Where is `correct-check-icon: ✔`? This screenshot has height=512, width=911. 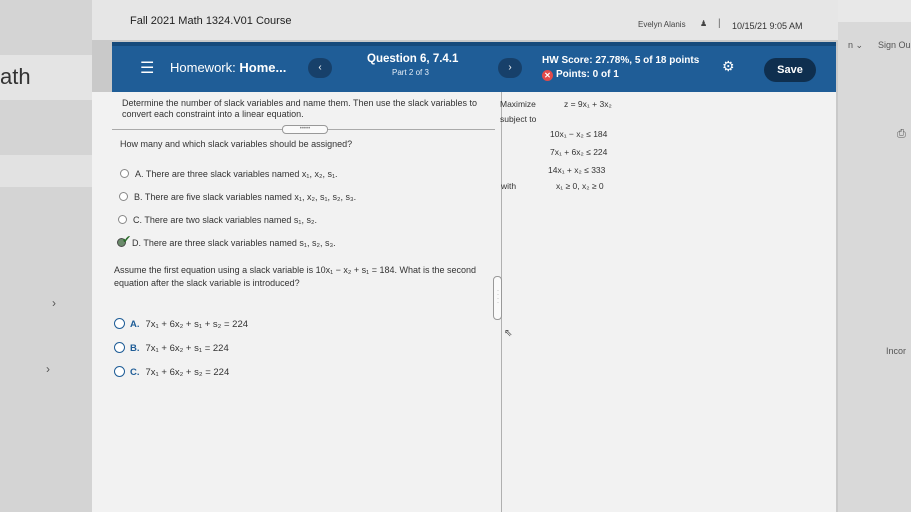 correct-check-icon: ✔ is located at coordinates (127, 240).